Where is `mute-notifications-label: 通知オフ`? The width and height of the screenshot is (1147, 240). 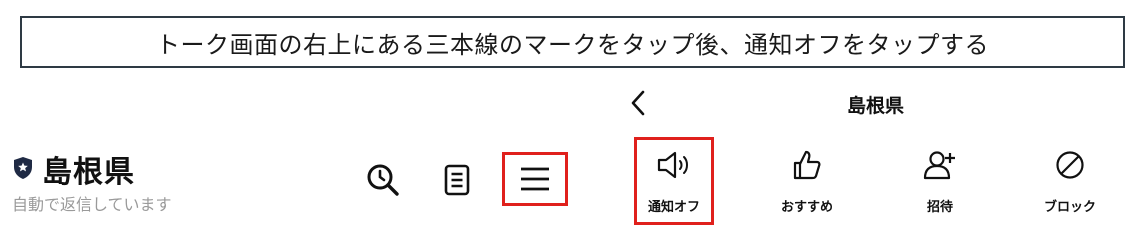 mute-notifications-label: 通知オフ is located at coordinates (673, 207).